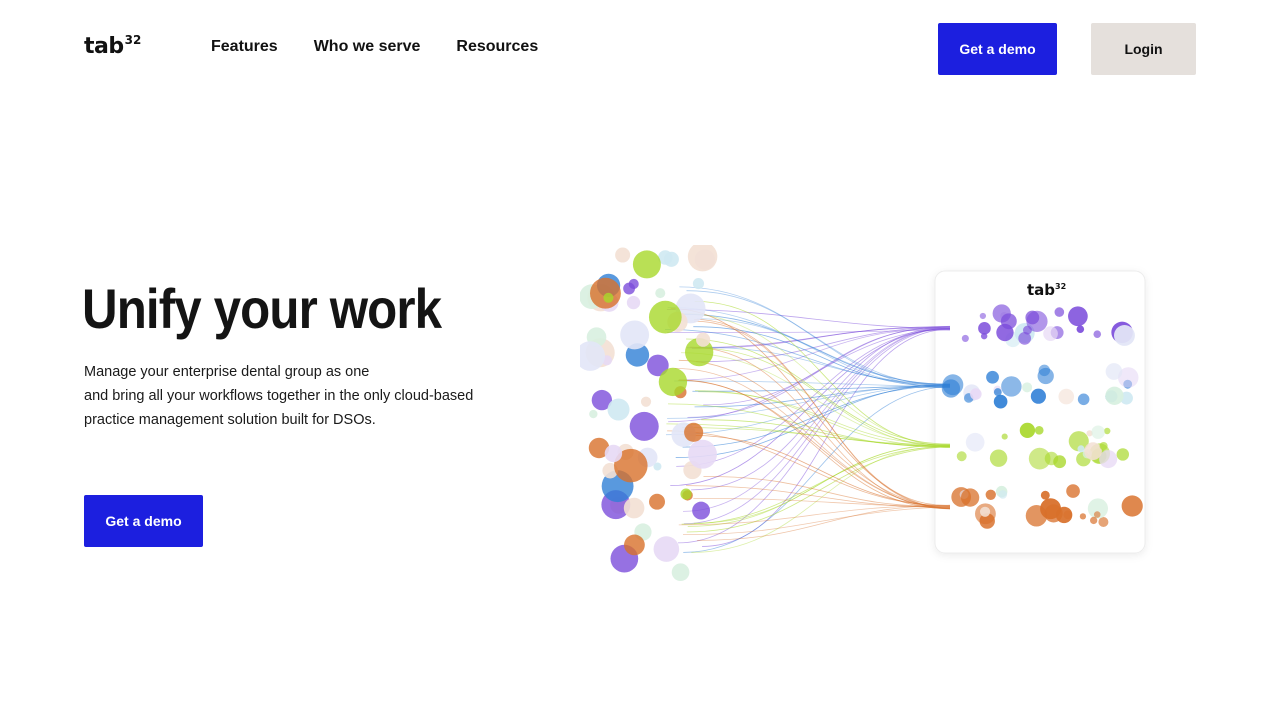 The width and height of the screenshot is (1280, 720). I want to click on logo-superscript: 32, so click(133, 40).